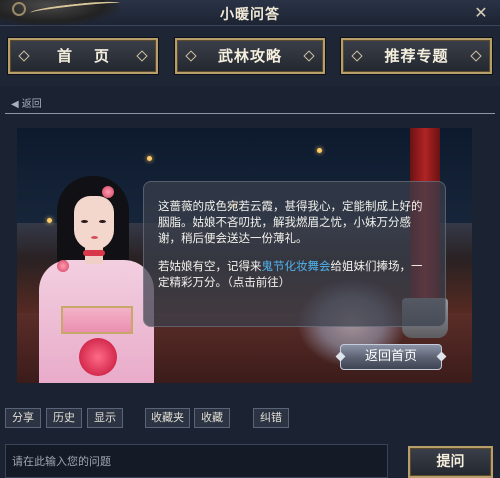 This screenshot has height=478, width=500. I want to click on nav-home-button: 首页, so click(83, 56).